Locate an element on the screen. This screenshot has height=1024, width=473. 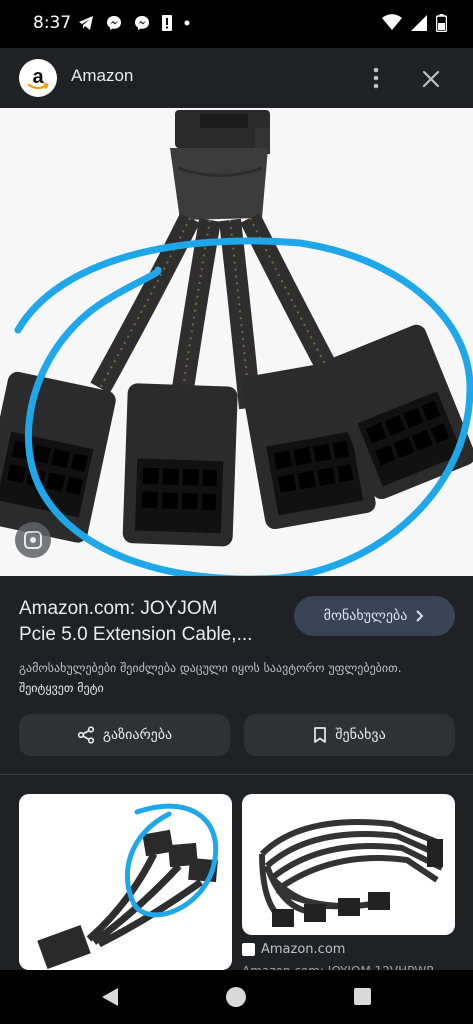
wifi-icon is located at coordinates (392, 22).